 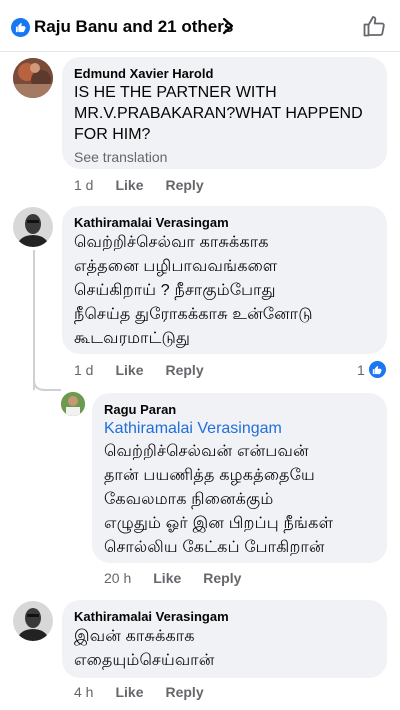 What do you see at coordinates (175, 92) in the screenshot?
I see `comment-text-line: IS HE THE PARTNER WITH` at bounding box center [175, 92].